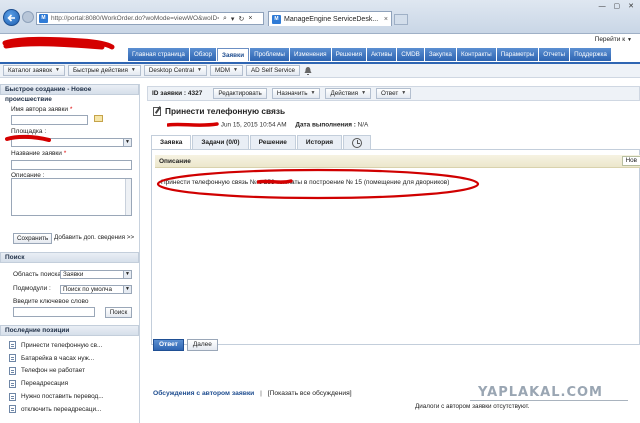 The height and width of the screenshot is (423, 640). What do you see at coordinates (330, 18) in the screenshot?
I see `browser-tab-active: M ManageEngine ServiceDesk... ×` at bounding box center [330, 18].